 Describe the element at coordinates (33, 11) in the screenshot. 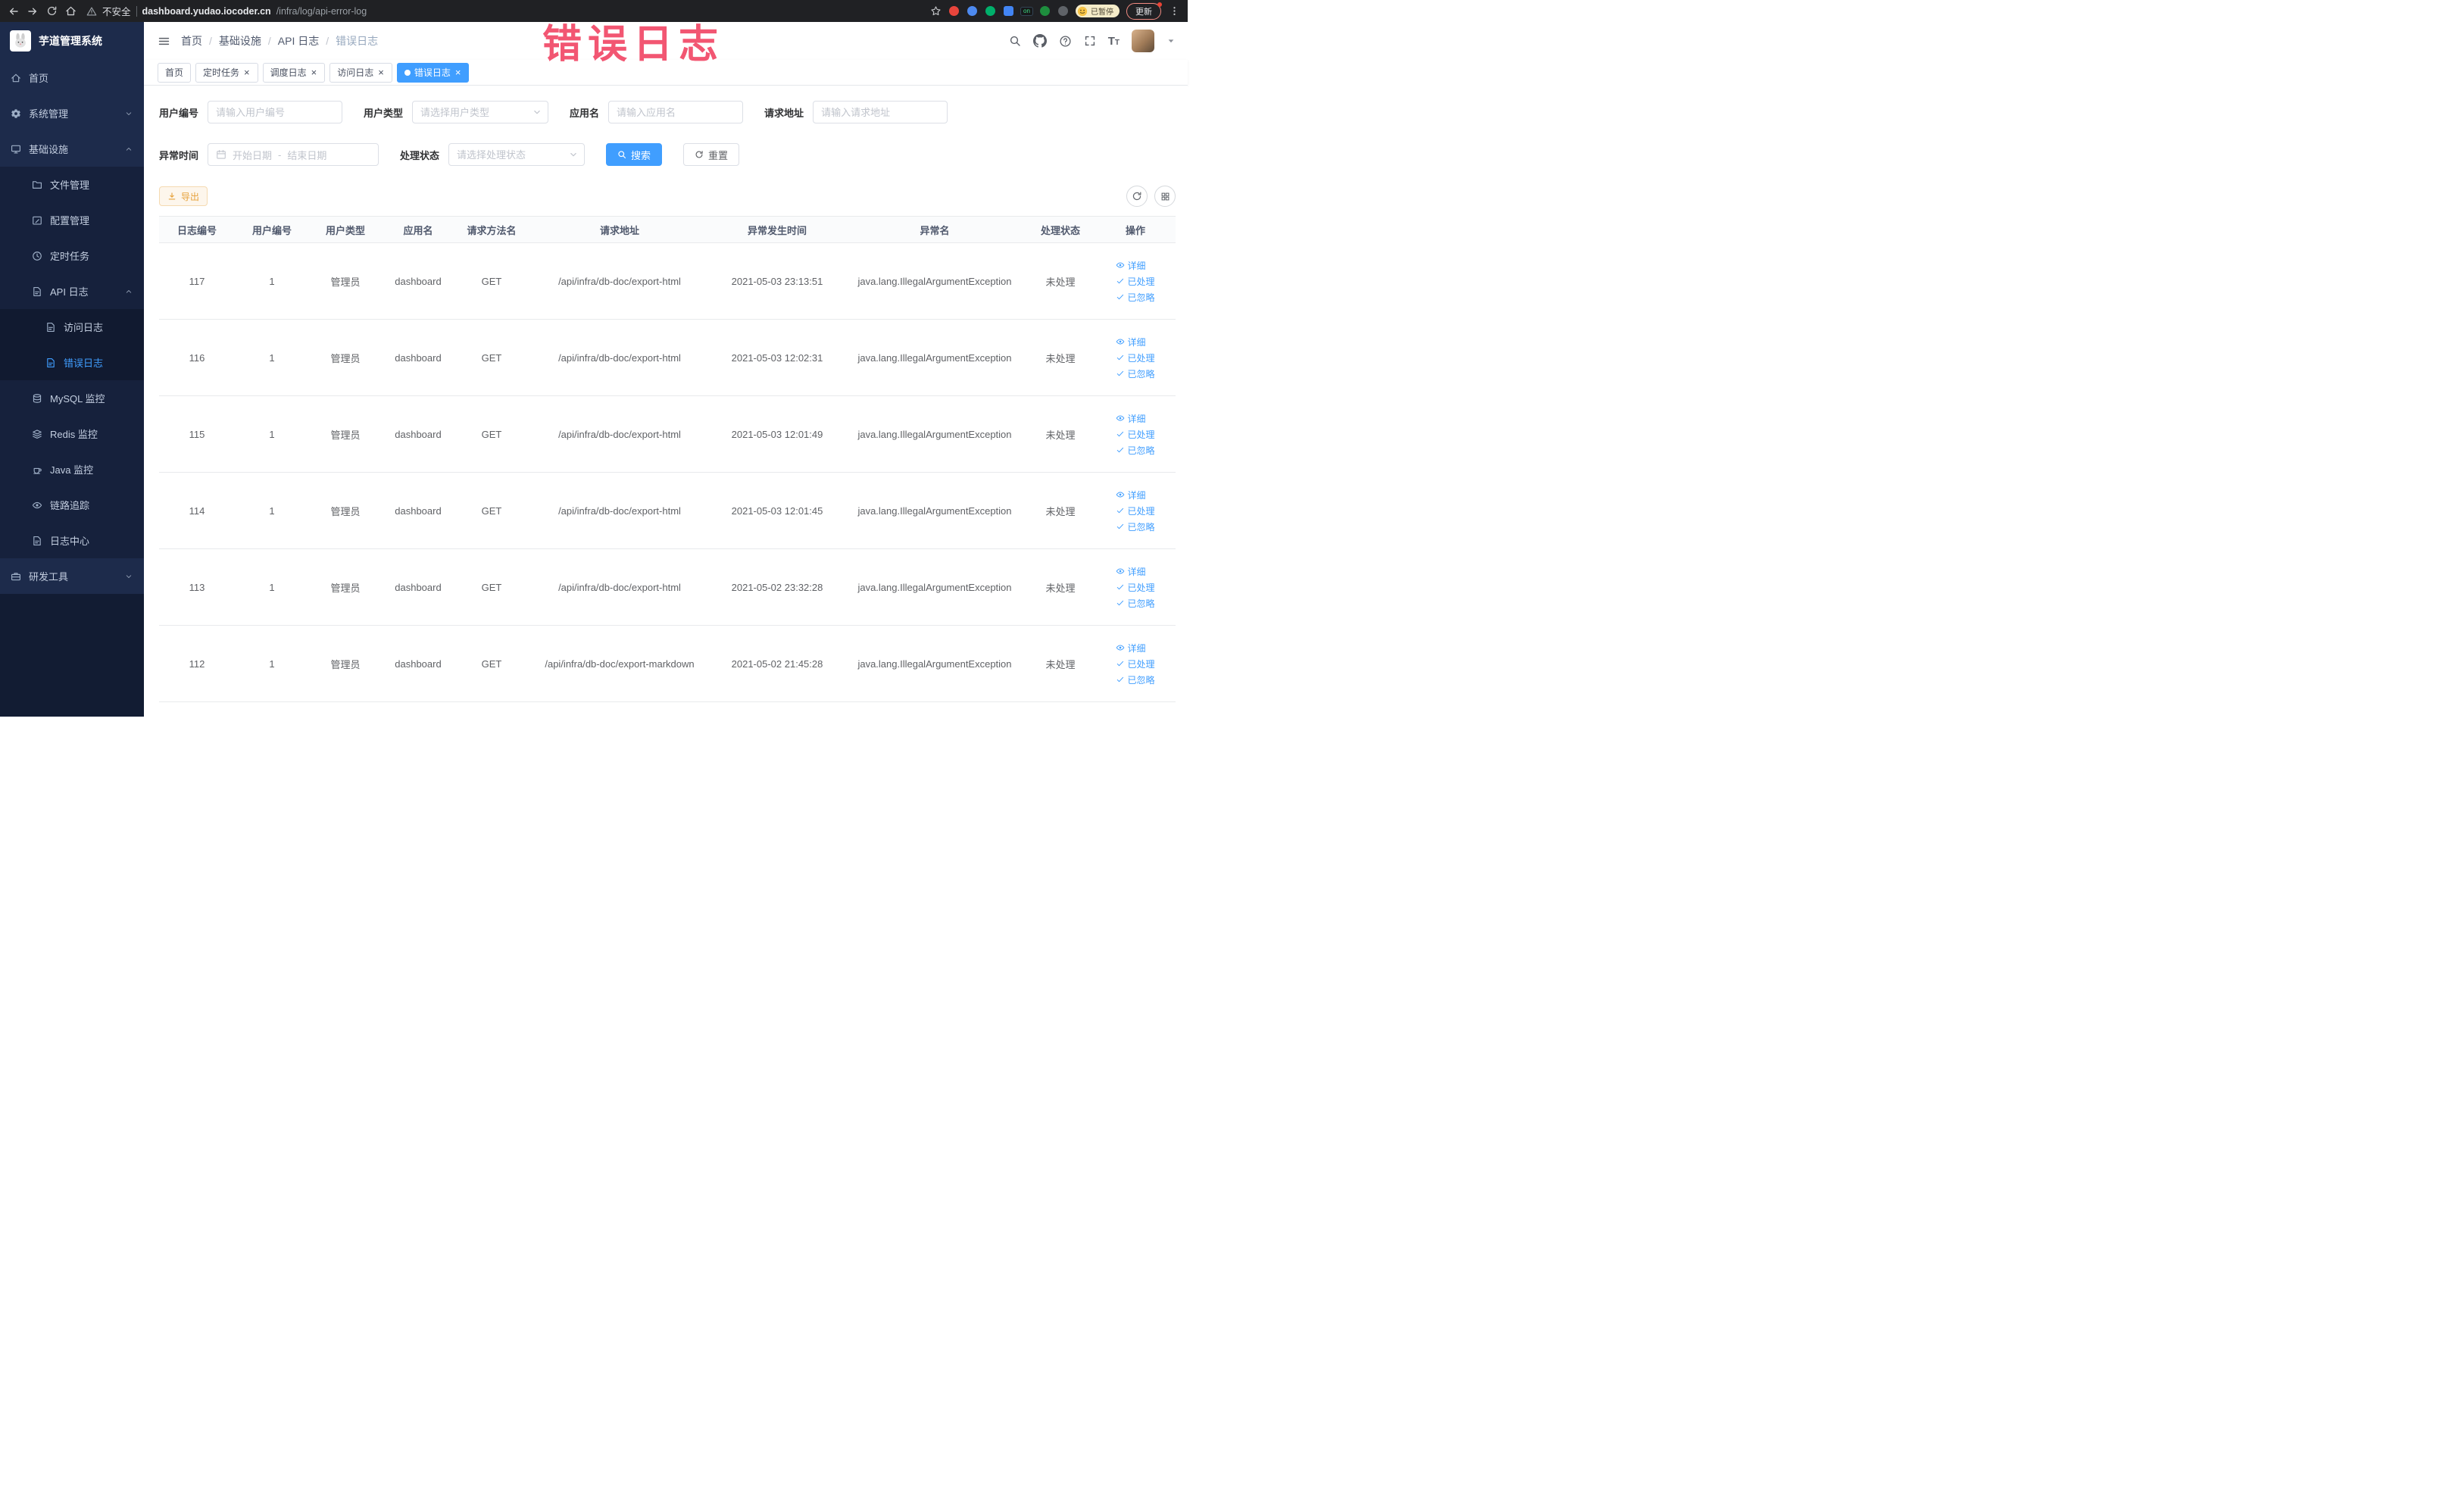

I see `forward-icon` at that location.